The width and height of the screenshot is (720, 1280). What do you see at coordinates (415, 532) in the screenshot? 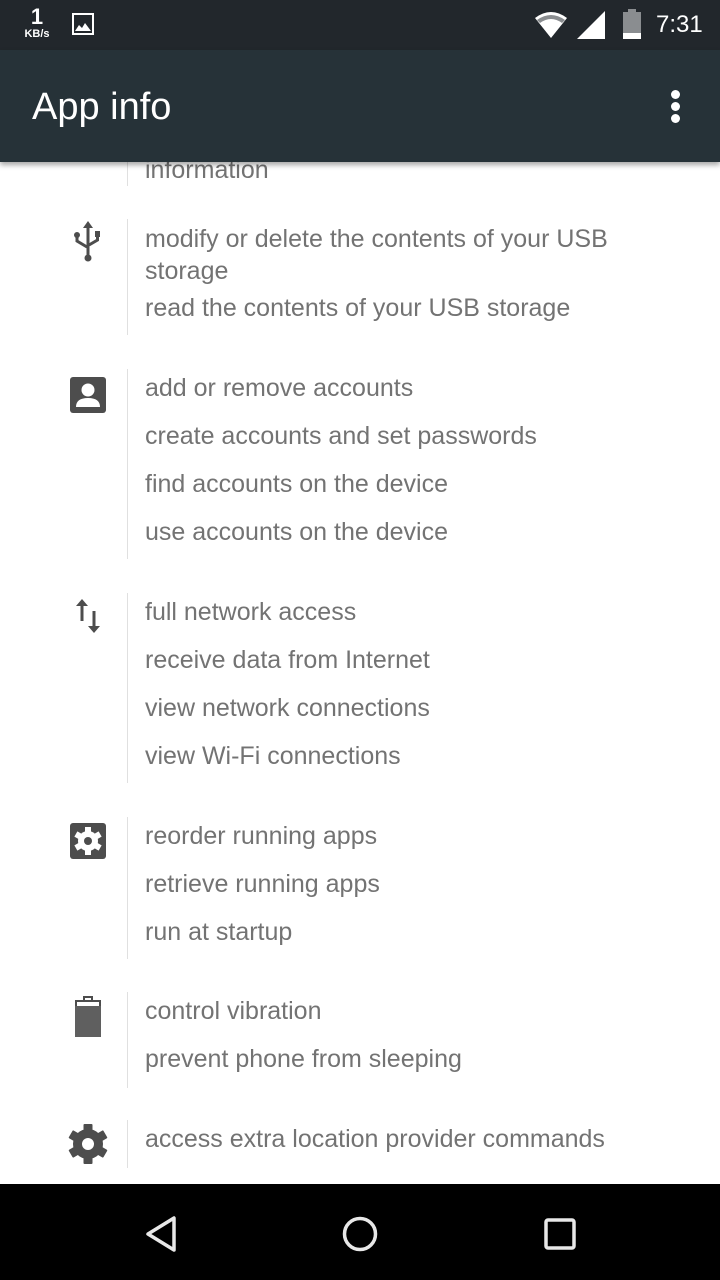
I see `permission-item: use accounts on the device` at bounding box center [415, 532].